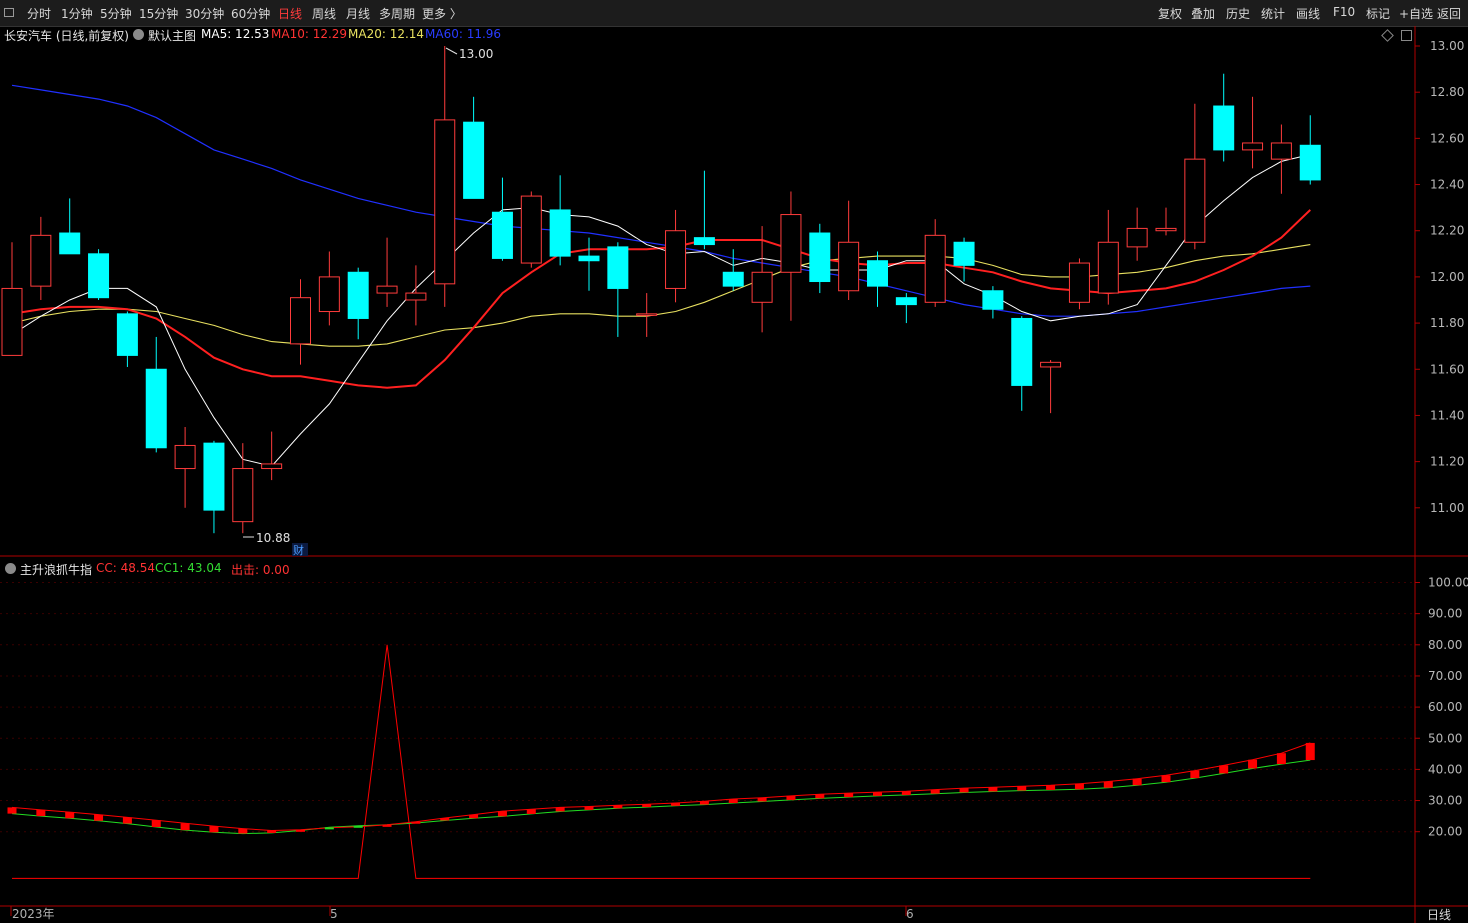 The width and height of the screenshot is (1468, 923). I want to click on indicator-tick-label: 20.00, so click(1445, 832).